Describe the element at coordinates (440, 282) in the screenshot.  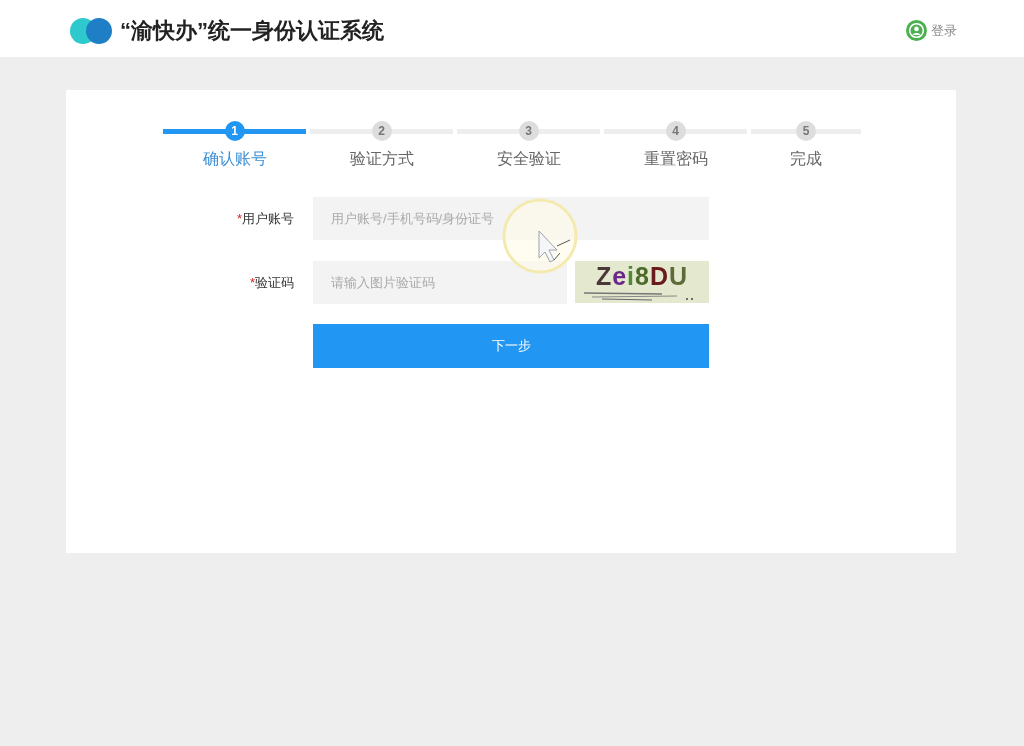
I see `captcha-input-field: 请输入图片验证码` at that location.